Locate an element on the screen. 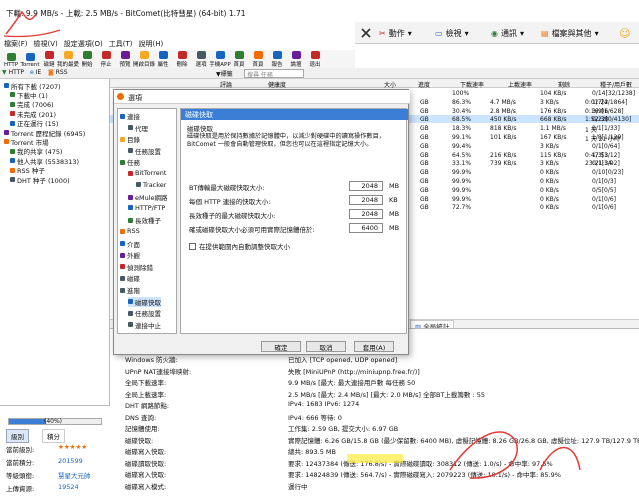 The height and width of the screenshot is (500, 639). sidebar-item: RSS 种子 is located at coordinates (27, 170).